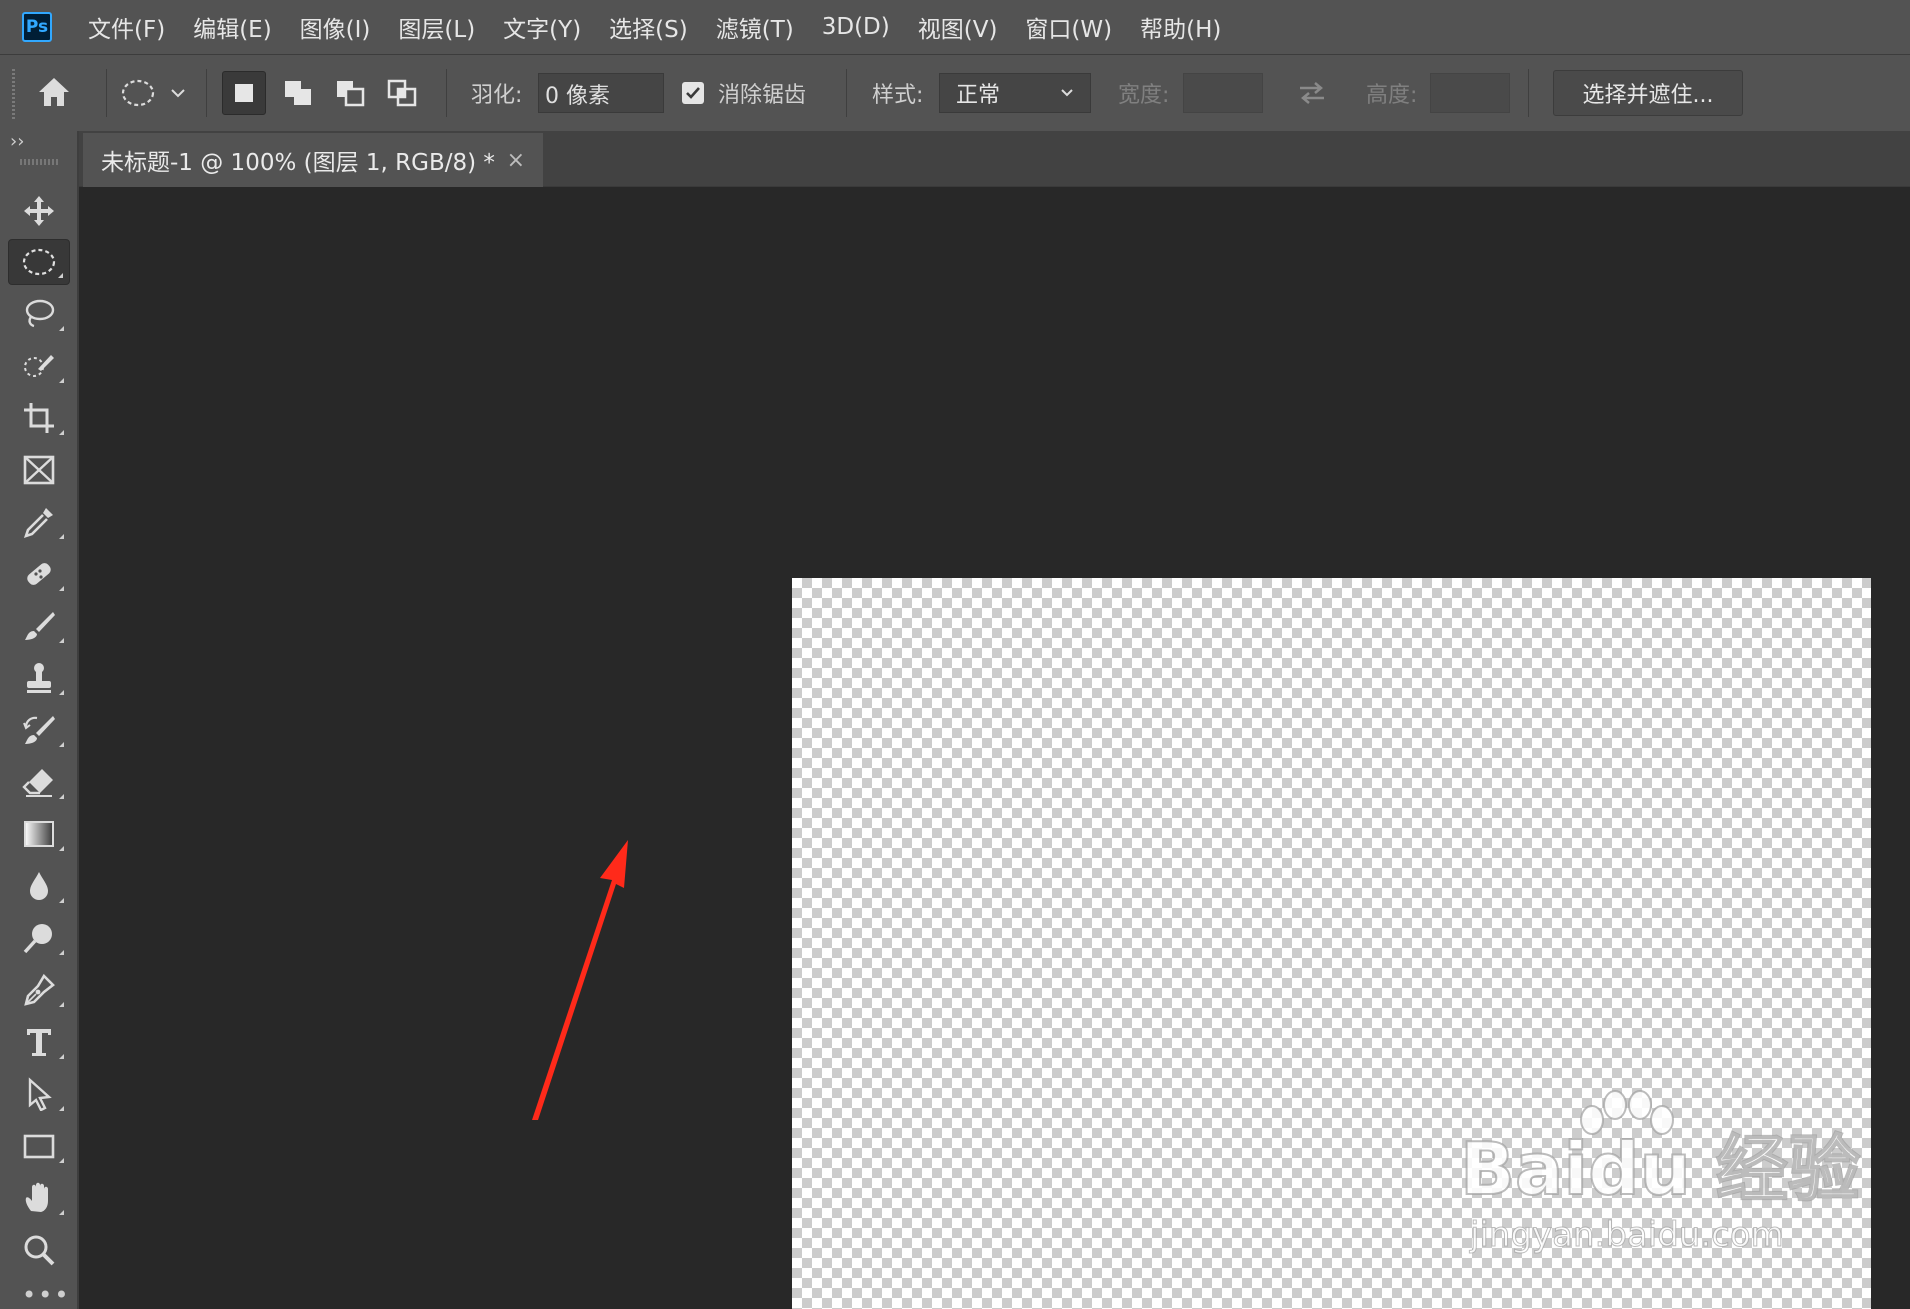 This screenshot has height=1309, width=1910. What do you see at coordinates (1144, 95) in the screenshot?
I see `width-label: 宽度:` at bounding box center [1144, 95].